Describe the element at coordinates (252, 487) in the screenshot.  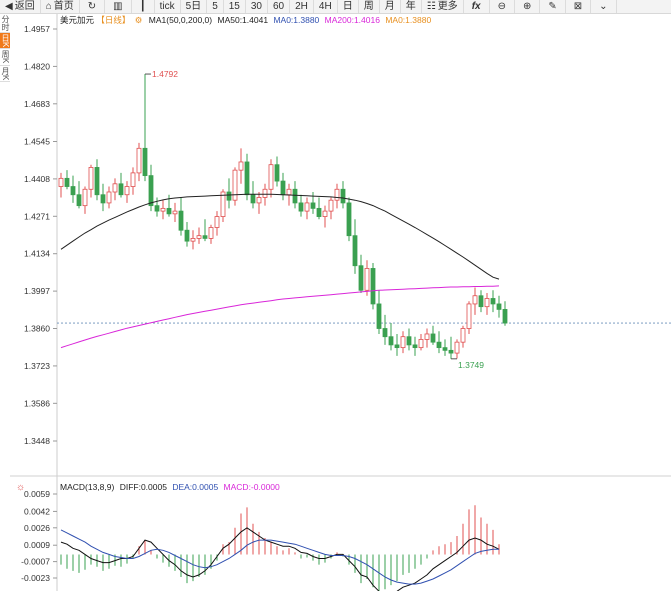
I see `macd-macd-value: MACD:-0.0000` at that location.